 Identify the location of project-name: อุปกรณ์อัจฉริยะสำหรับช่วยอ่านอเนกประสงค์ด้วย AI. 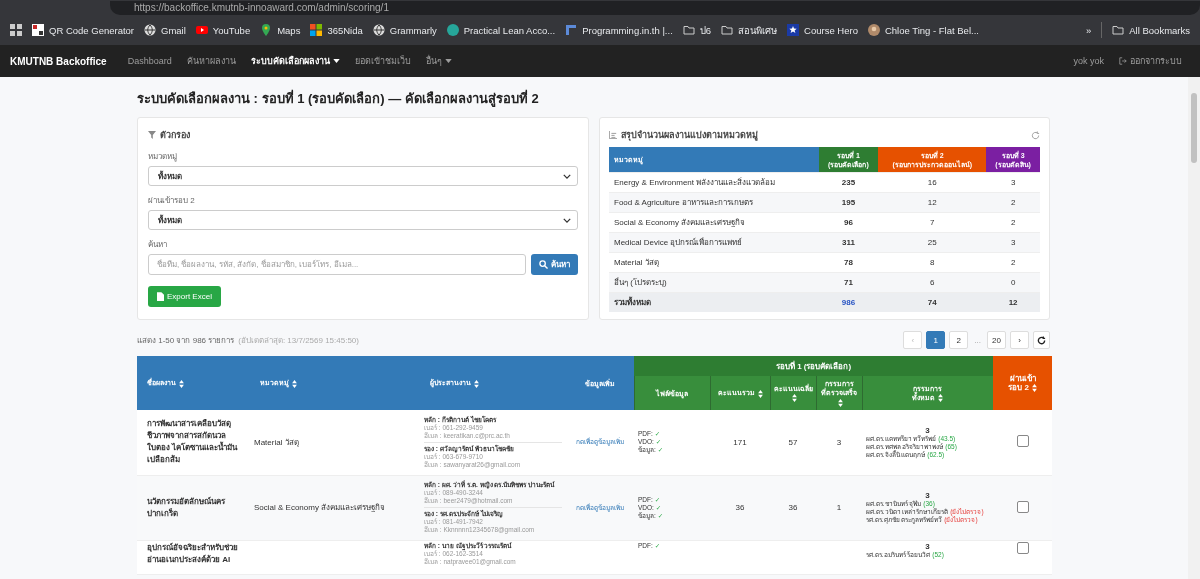
(193, 557).